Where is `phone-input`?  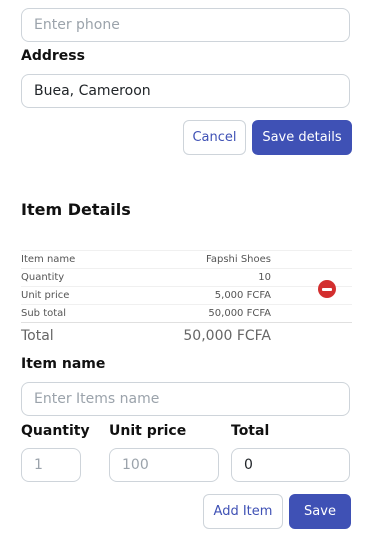 phone-input is located at coordinates (185, 25).